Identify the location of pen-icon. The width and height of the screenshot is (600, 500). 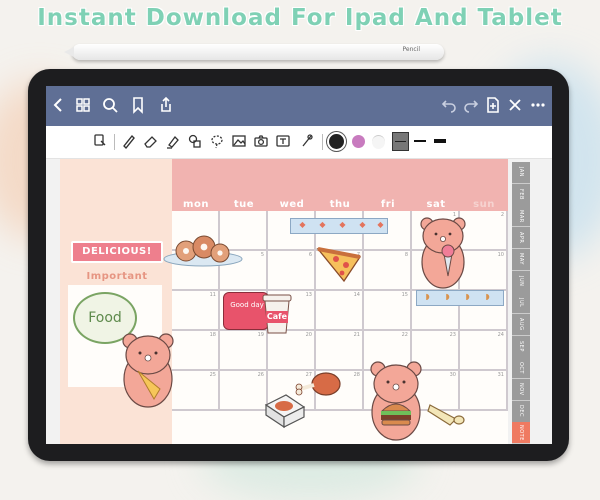
(129, 141).